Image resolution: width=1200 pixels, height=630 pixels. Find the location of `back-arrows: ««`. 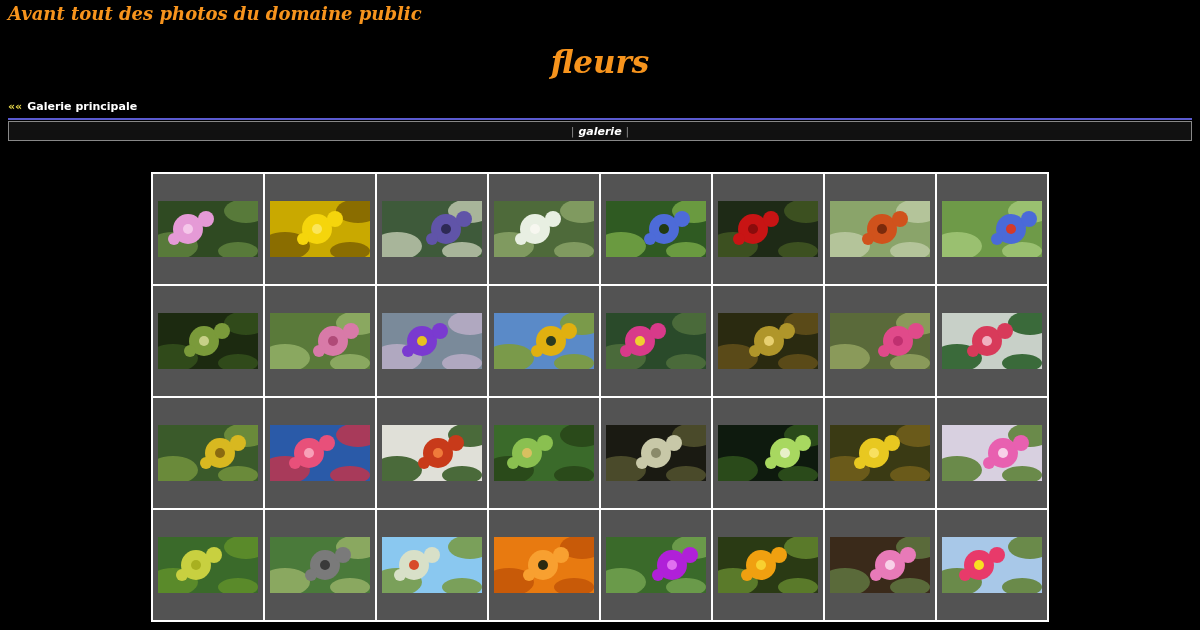

back-arrows: «« is located at coordinates (15, 107).